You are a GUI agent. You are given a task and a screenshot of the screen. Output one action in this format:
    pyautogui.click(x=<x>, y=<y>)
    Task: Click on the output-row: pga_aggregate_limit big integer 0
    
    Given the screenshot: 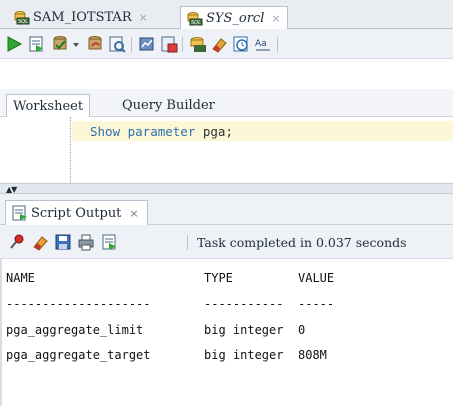 What is the action you would take?
    pyautogui.click(x=155, y=330)
    